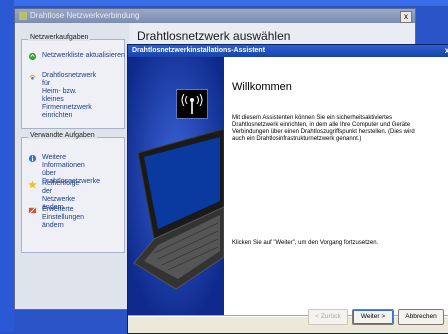 Image resolution: width=448 pixels, height=334 pixels. Describe the element at coordinates (63, 217) in the screenshot. I see `task-label: Erweiterte Einstellungen ändern` at that location.